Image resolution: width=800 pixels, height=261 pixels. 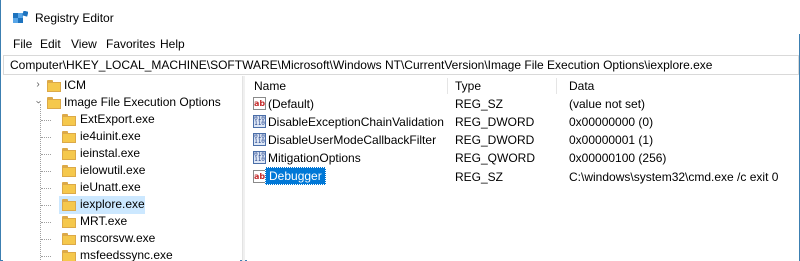 I want to click on tree-node-extexport: ExtExport.exe, so click(x=121, y=120).